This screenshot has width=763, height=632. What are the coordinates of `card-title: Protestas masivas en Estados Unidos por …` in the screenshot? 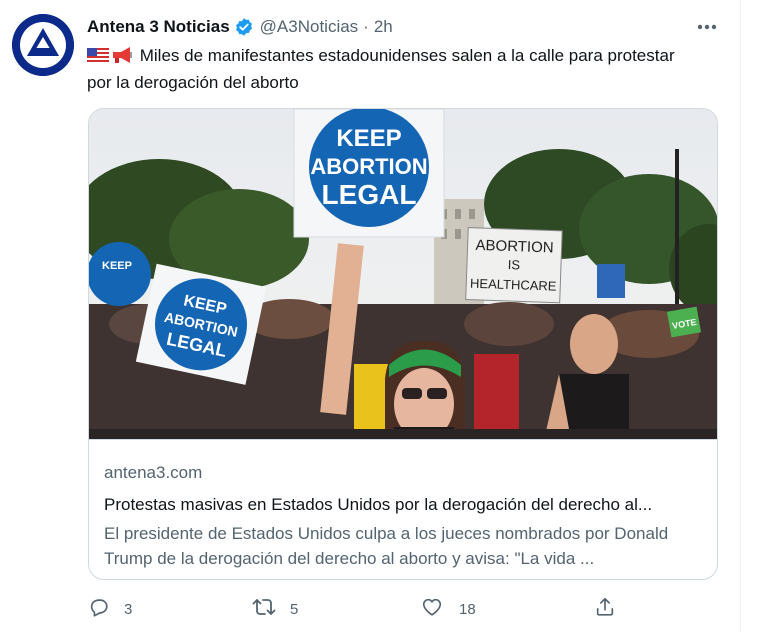 It's located at (404, 505).